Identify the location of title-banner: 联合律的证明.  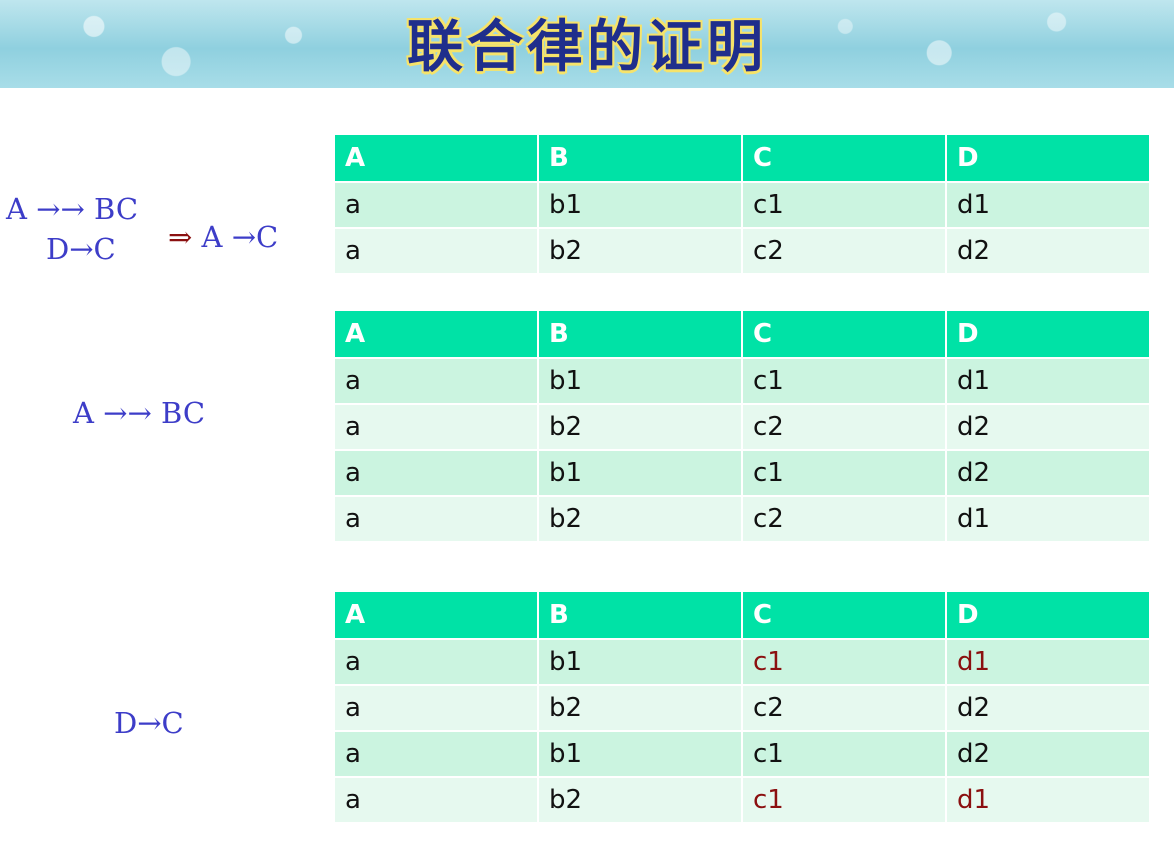
(587, 44).